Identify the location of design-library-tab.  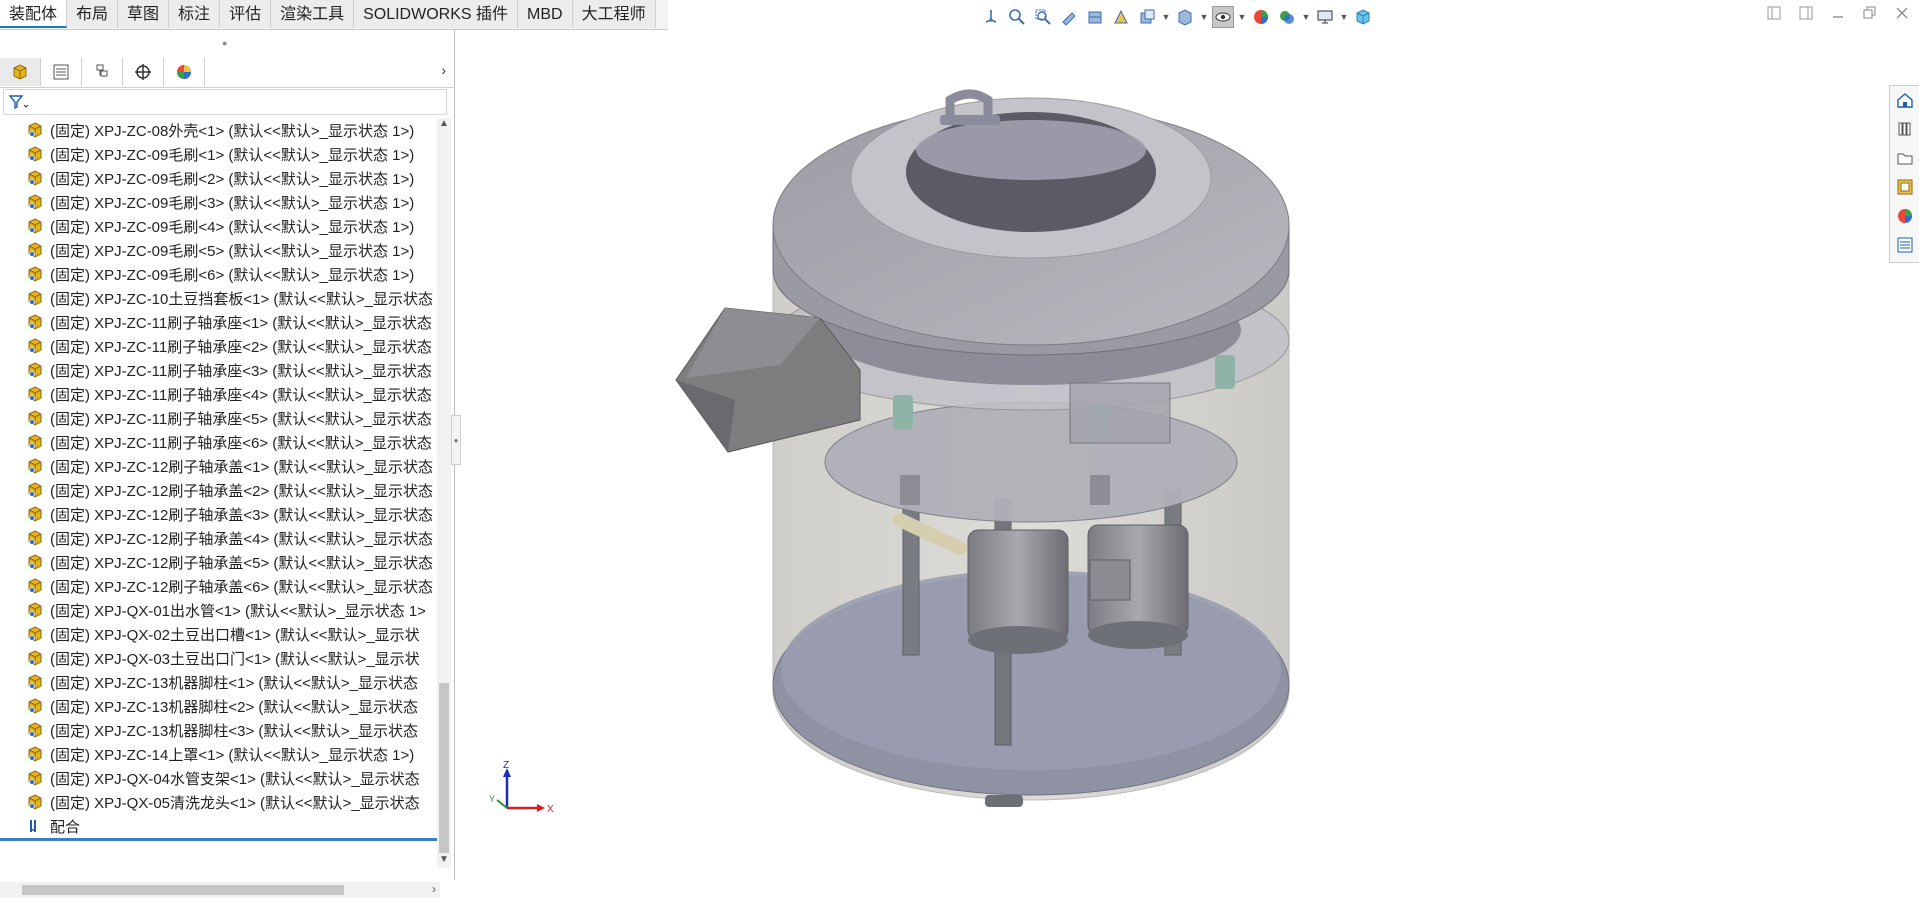
(1905, 129).